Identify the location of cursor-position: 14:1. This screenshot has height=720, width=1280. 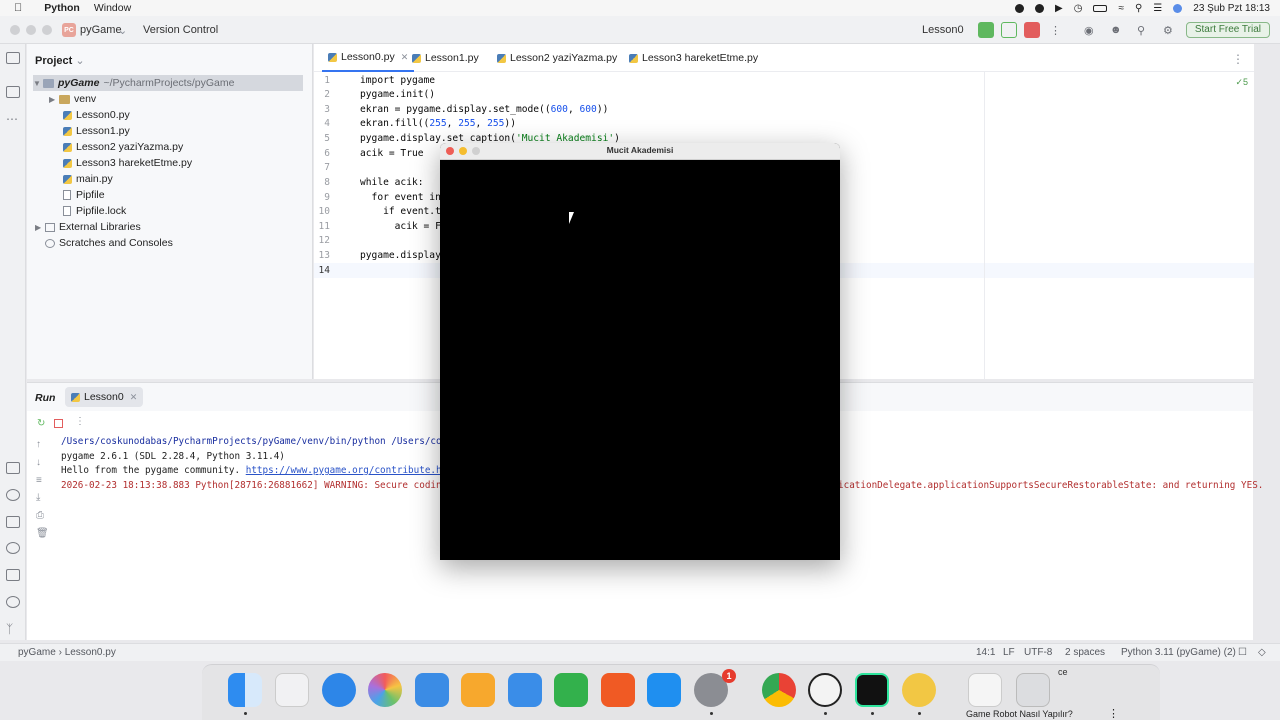
(985, 652).